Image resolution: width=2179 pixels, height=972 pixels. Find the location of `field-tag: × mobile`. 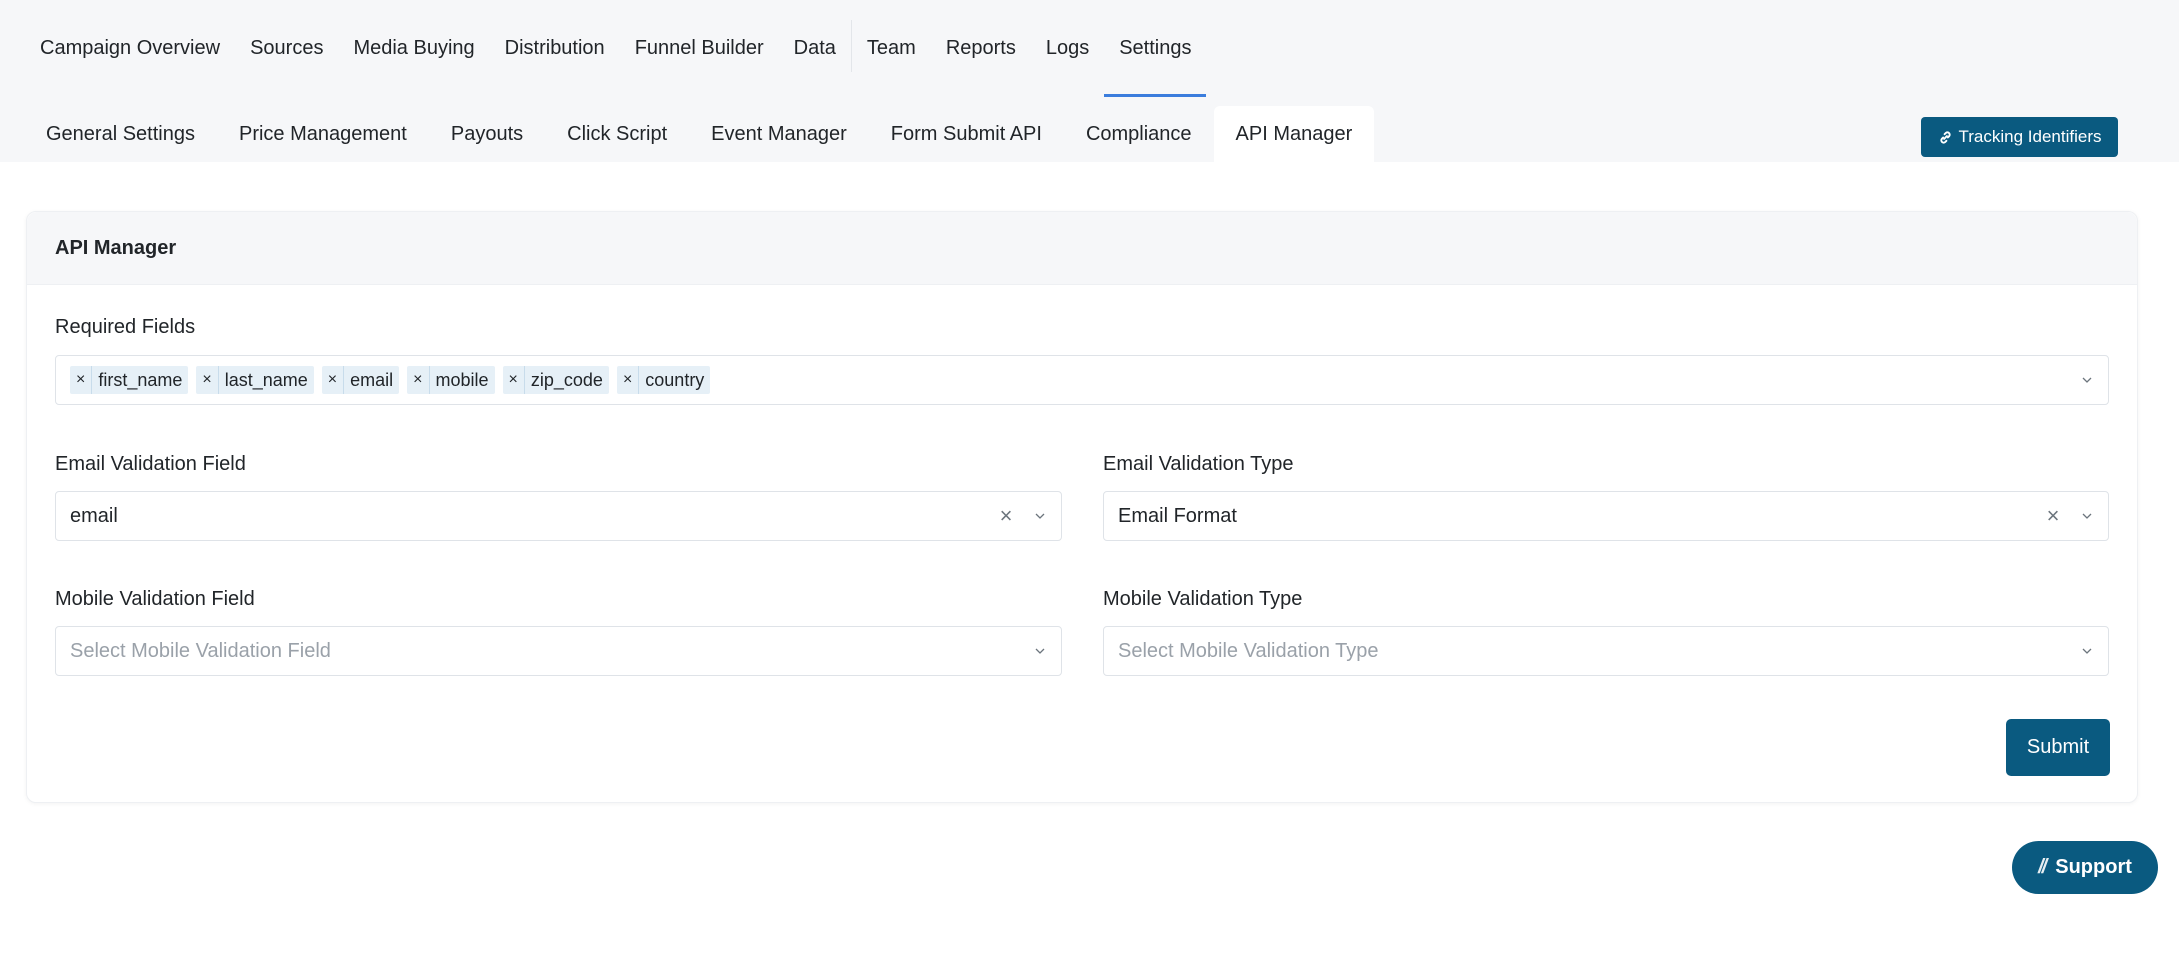

field-tag: × mobile is located at coordinates (451, 380).